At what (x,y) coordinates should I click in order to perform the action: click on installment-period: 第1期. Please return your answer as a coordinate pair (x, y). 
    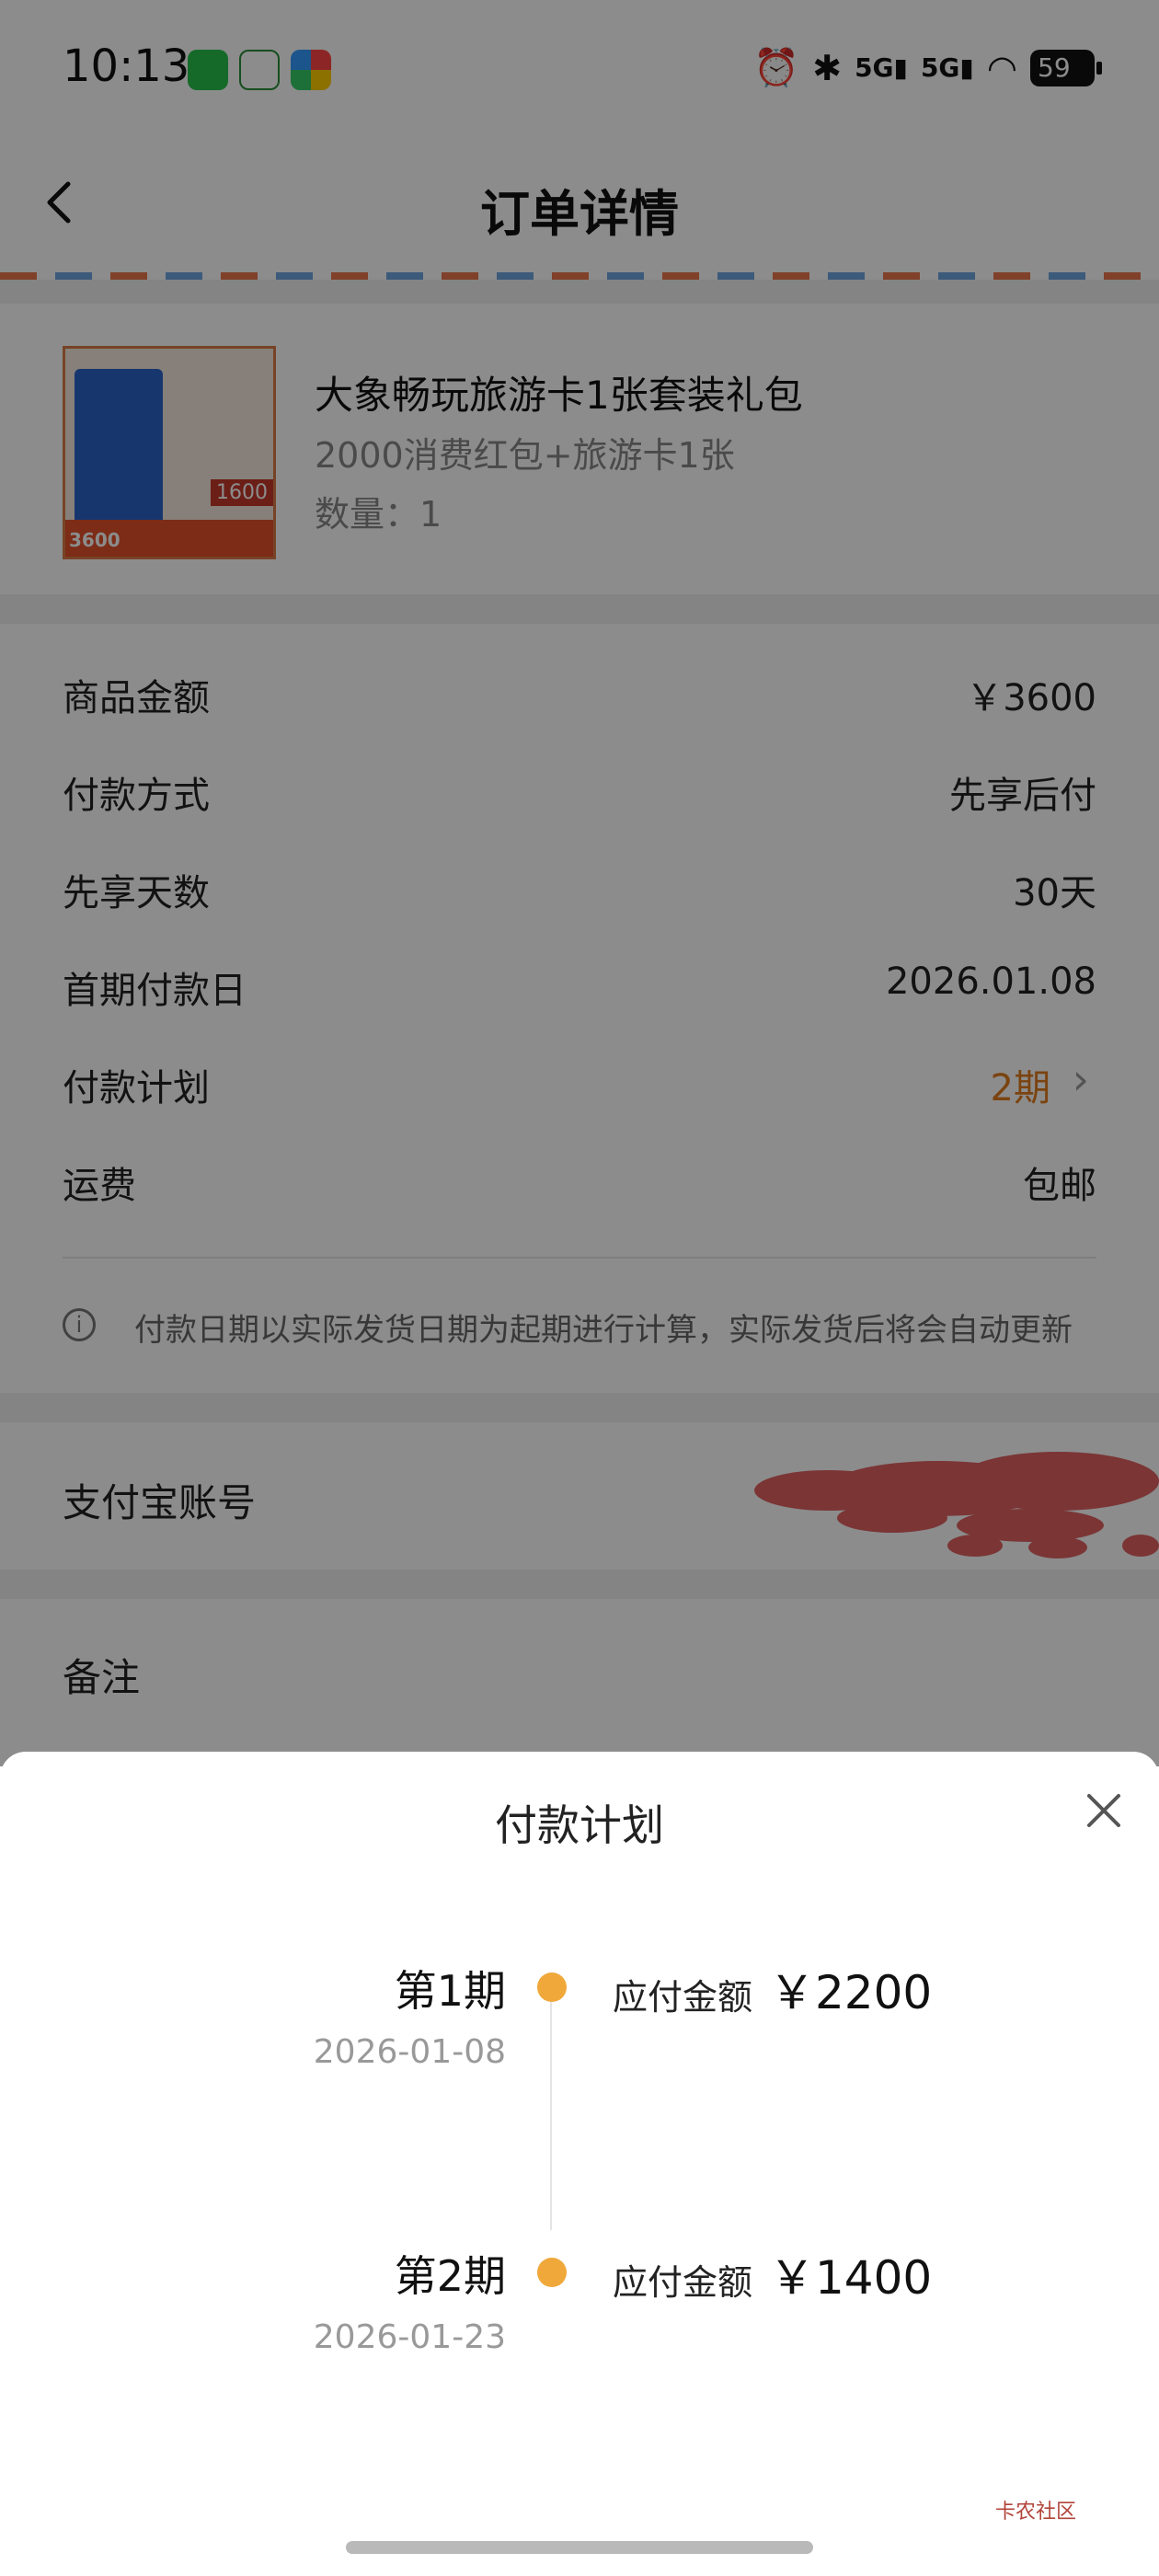
    Looking at the image, I should click on (450, 1991).